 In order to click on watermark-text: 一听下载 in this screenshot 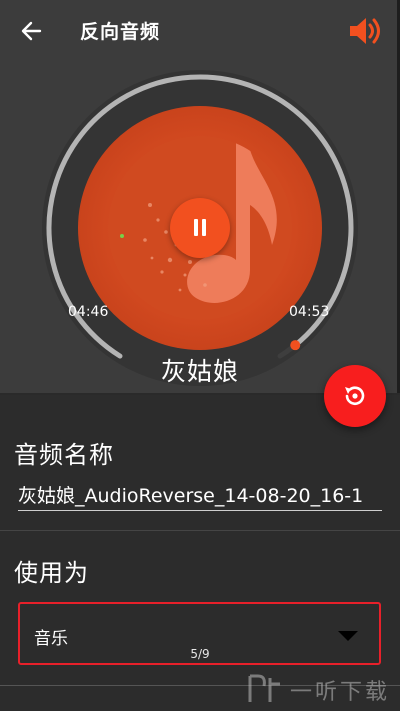, I will do `click(340, 692)`.